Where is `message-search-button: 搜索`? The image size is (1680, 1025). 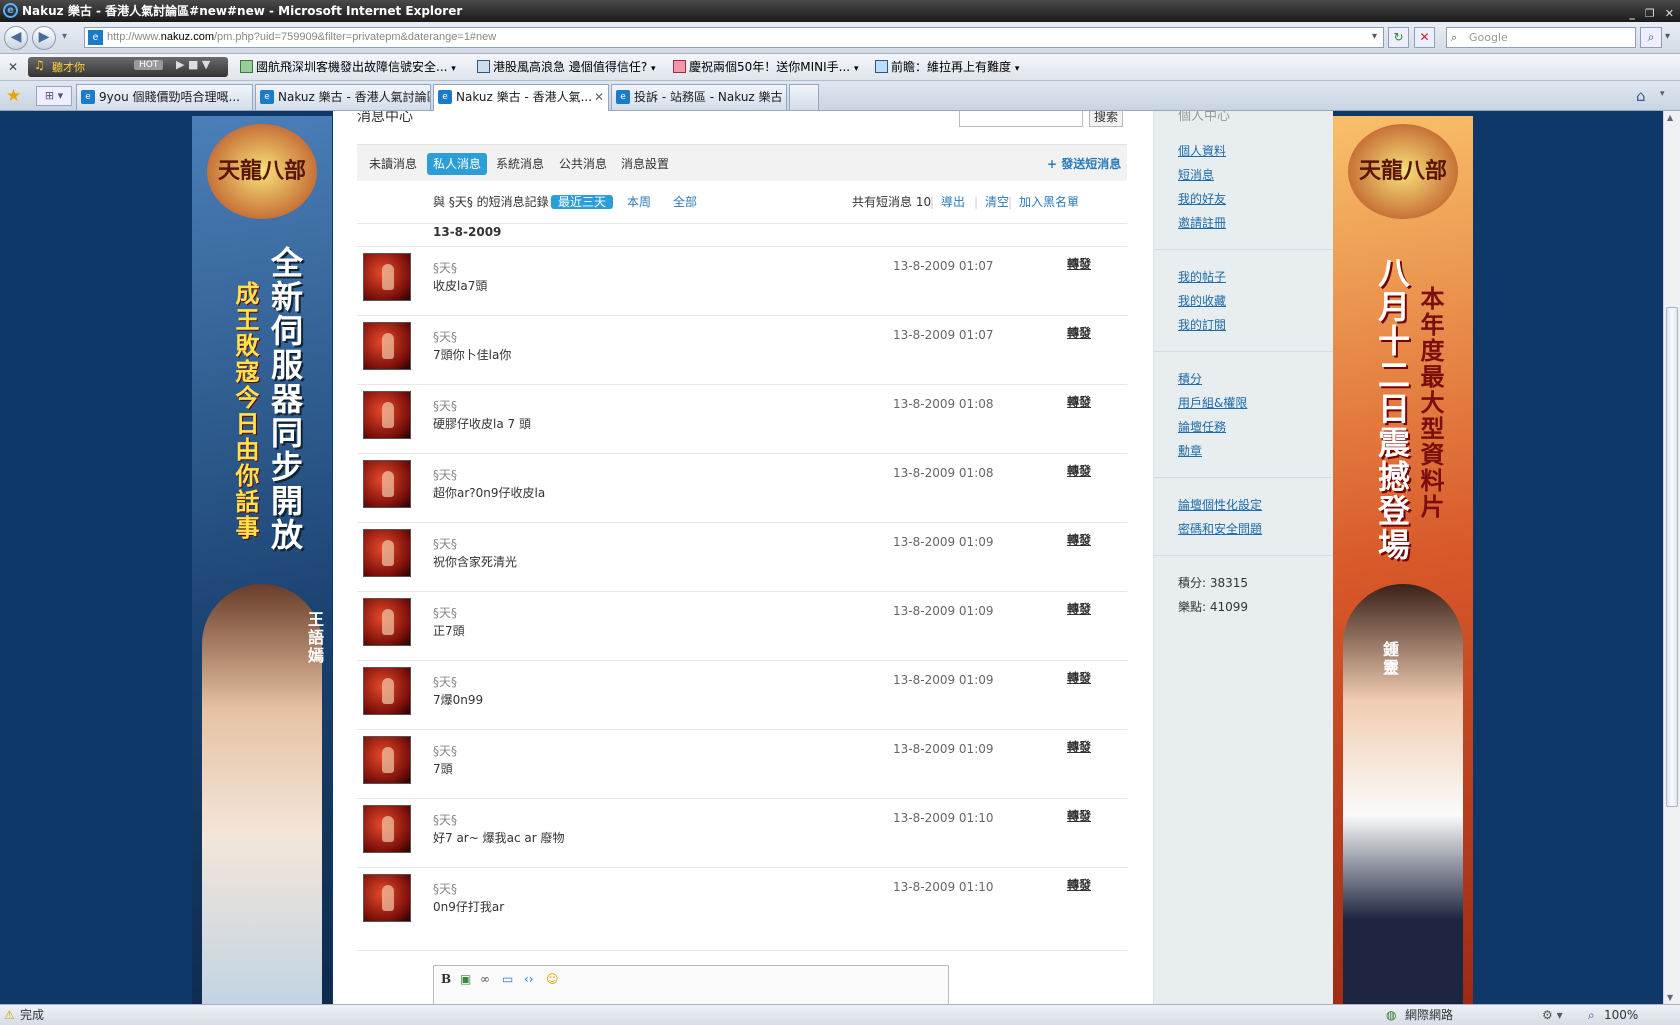
message-search-button: 搜索 is located at coordinates (1106, 119).